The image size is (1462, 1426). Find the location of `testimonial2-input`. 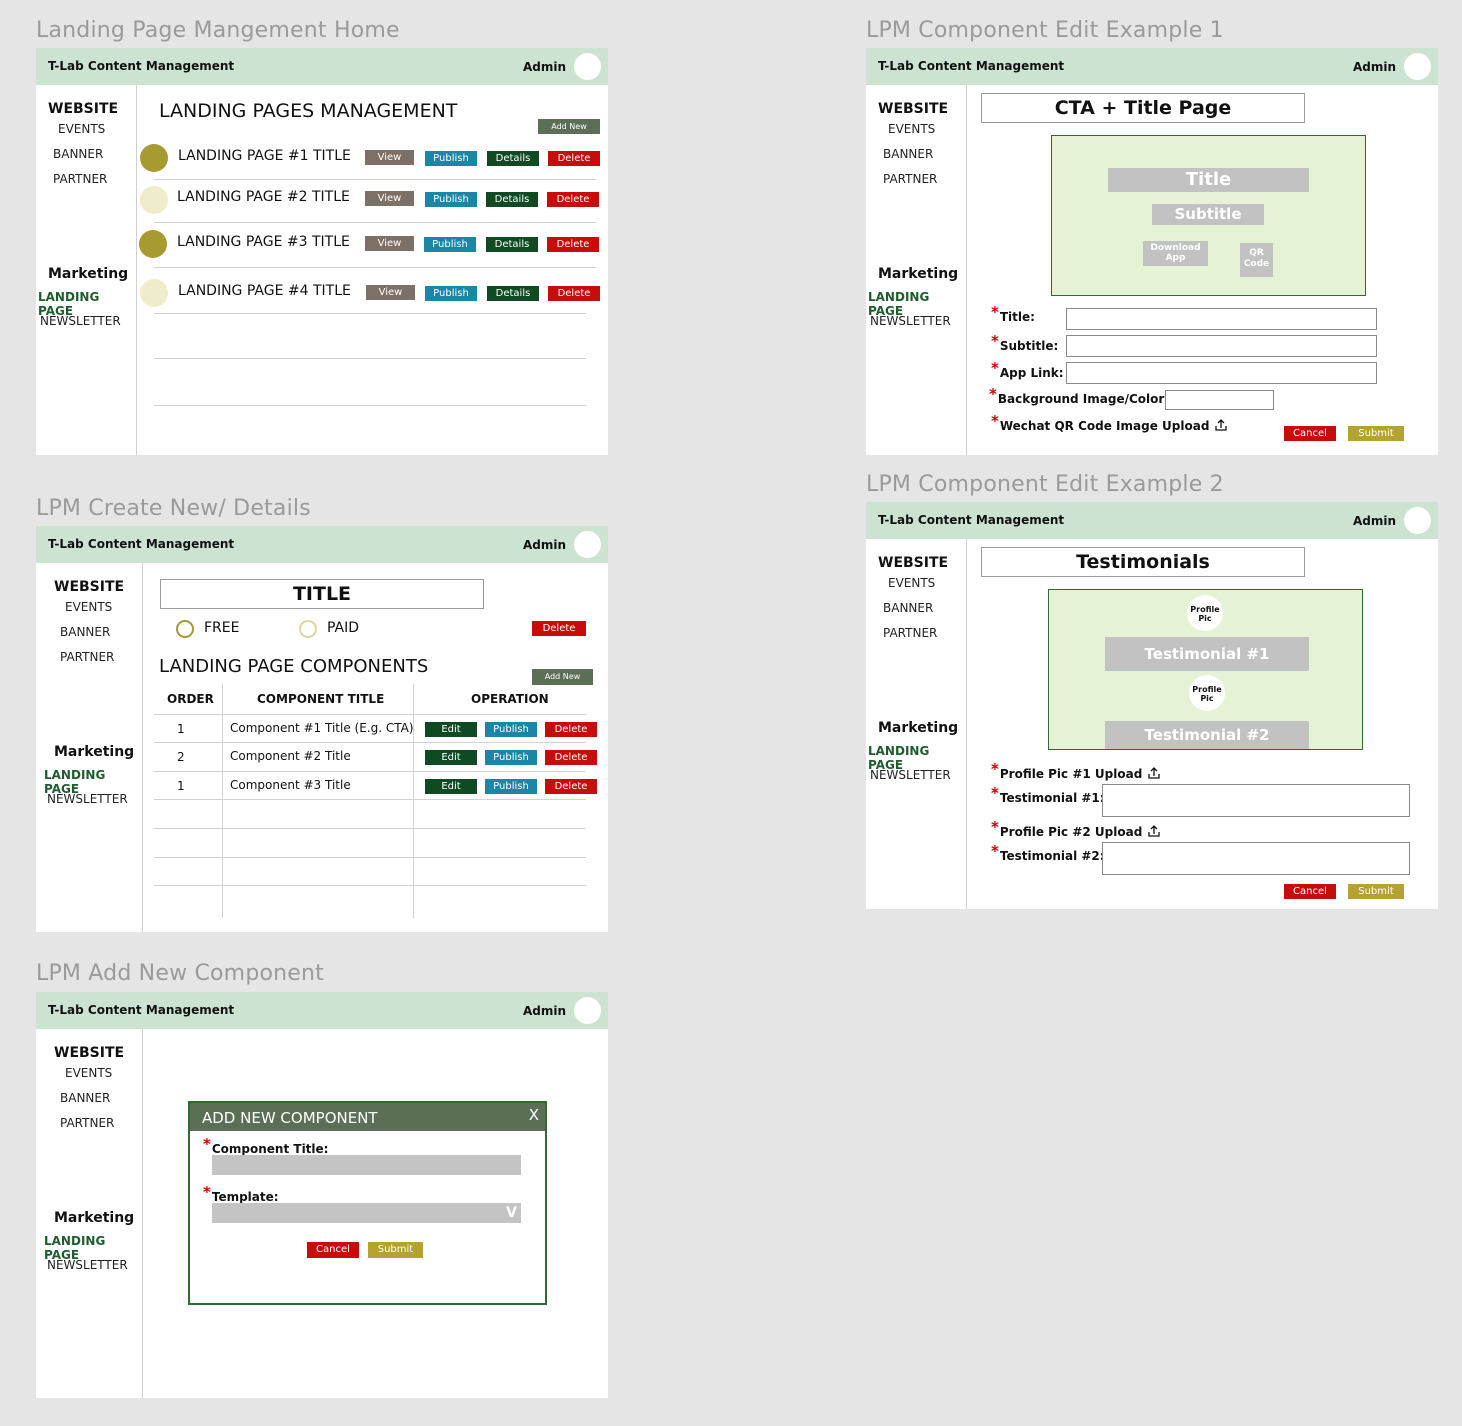

testimonial2-input is located at coordinates (1256, 858).